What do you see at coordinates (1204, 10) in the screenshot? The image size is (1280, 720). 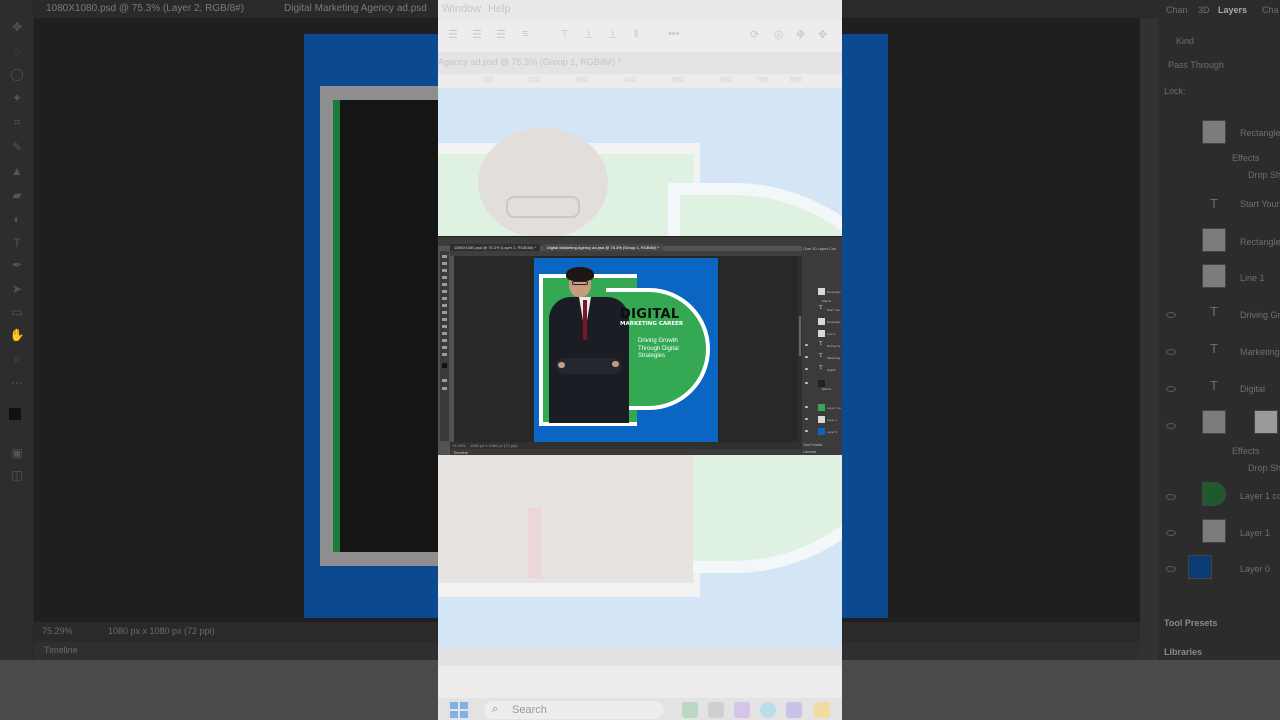 I see `background-panel-tab-3d: 3D` at bounding box center [1204, 10].